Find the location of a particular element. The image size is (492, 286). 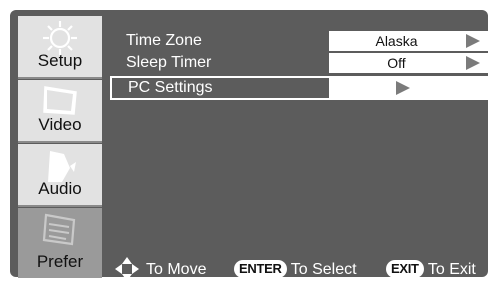

sleep-timer-value-box: Off is located at coordinates (410, 63).